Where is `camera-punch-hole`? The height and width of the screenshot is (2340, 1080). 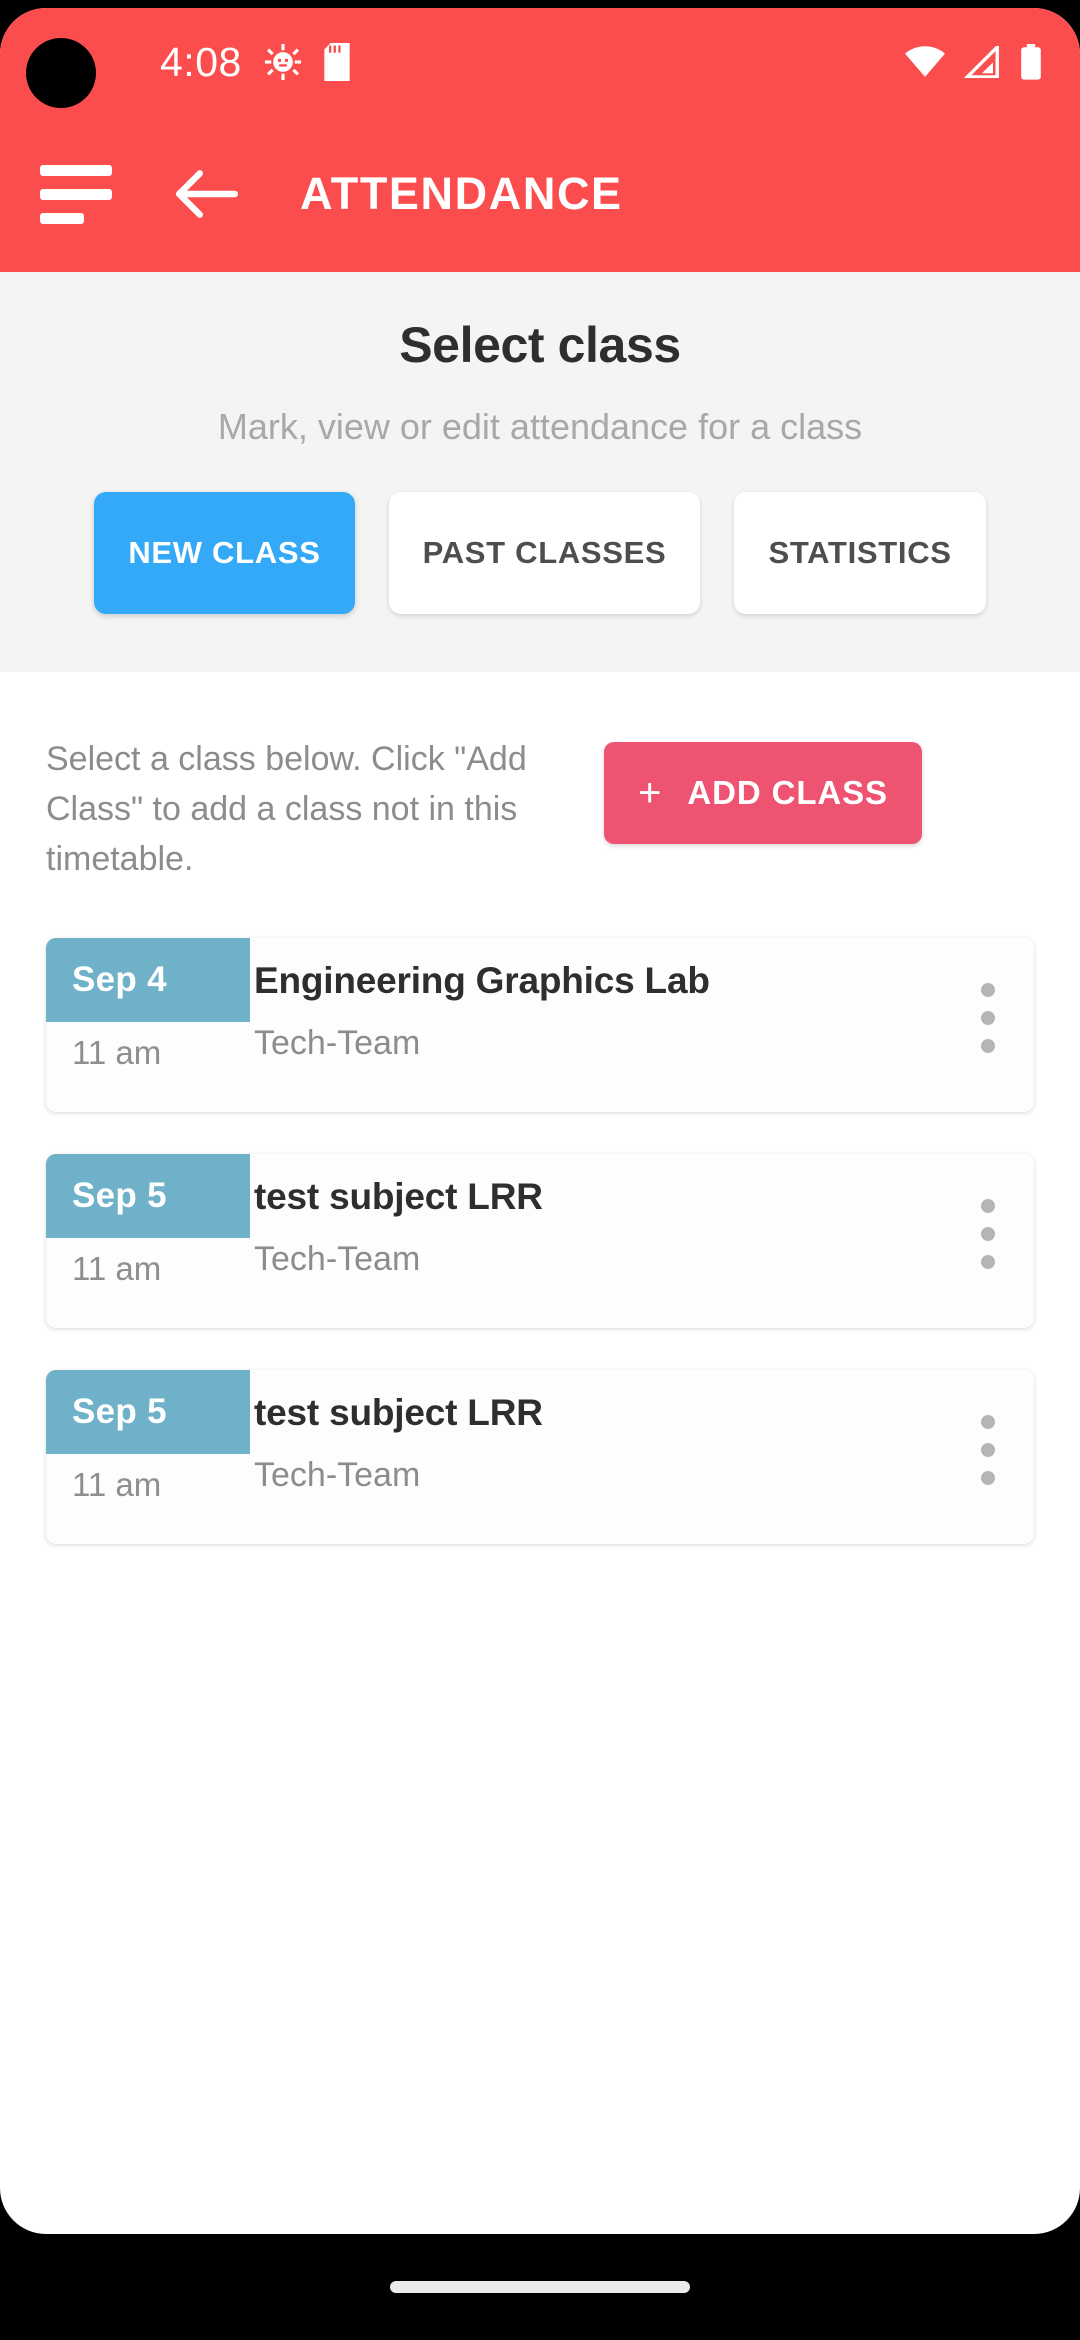
camera-punch-hole is located at coordinates (61, 73).